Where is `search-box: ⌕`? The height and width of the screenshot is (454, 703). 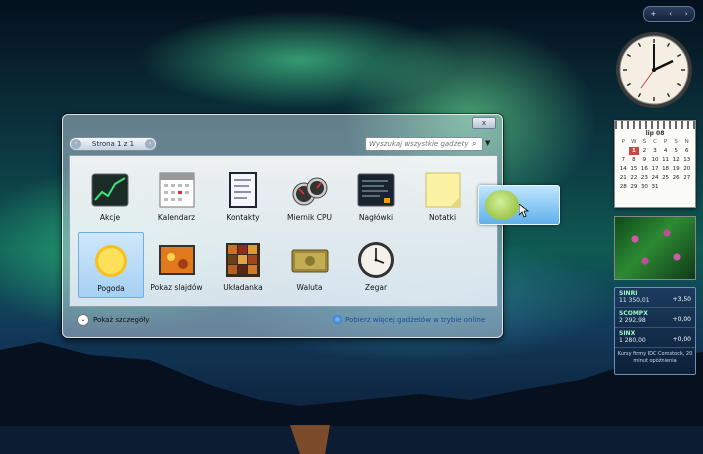 search-box: ⌕ is located at coordinates (424, 144).